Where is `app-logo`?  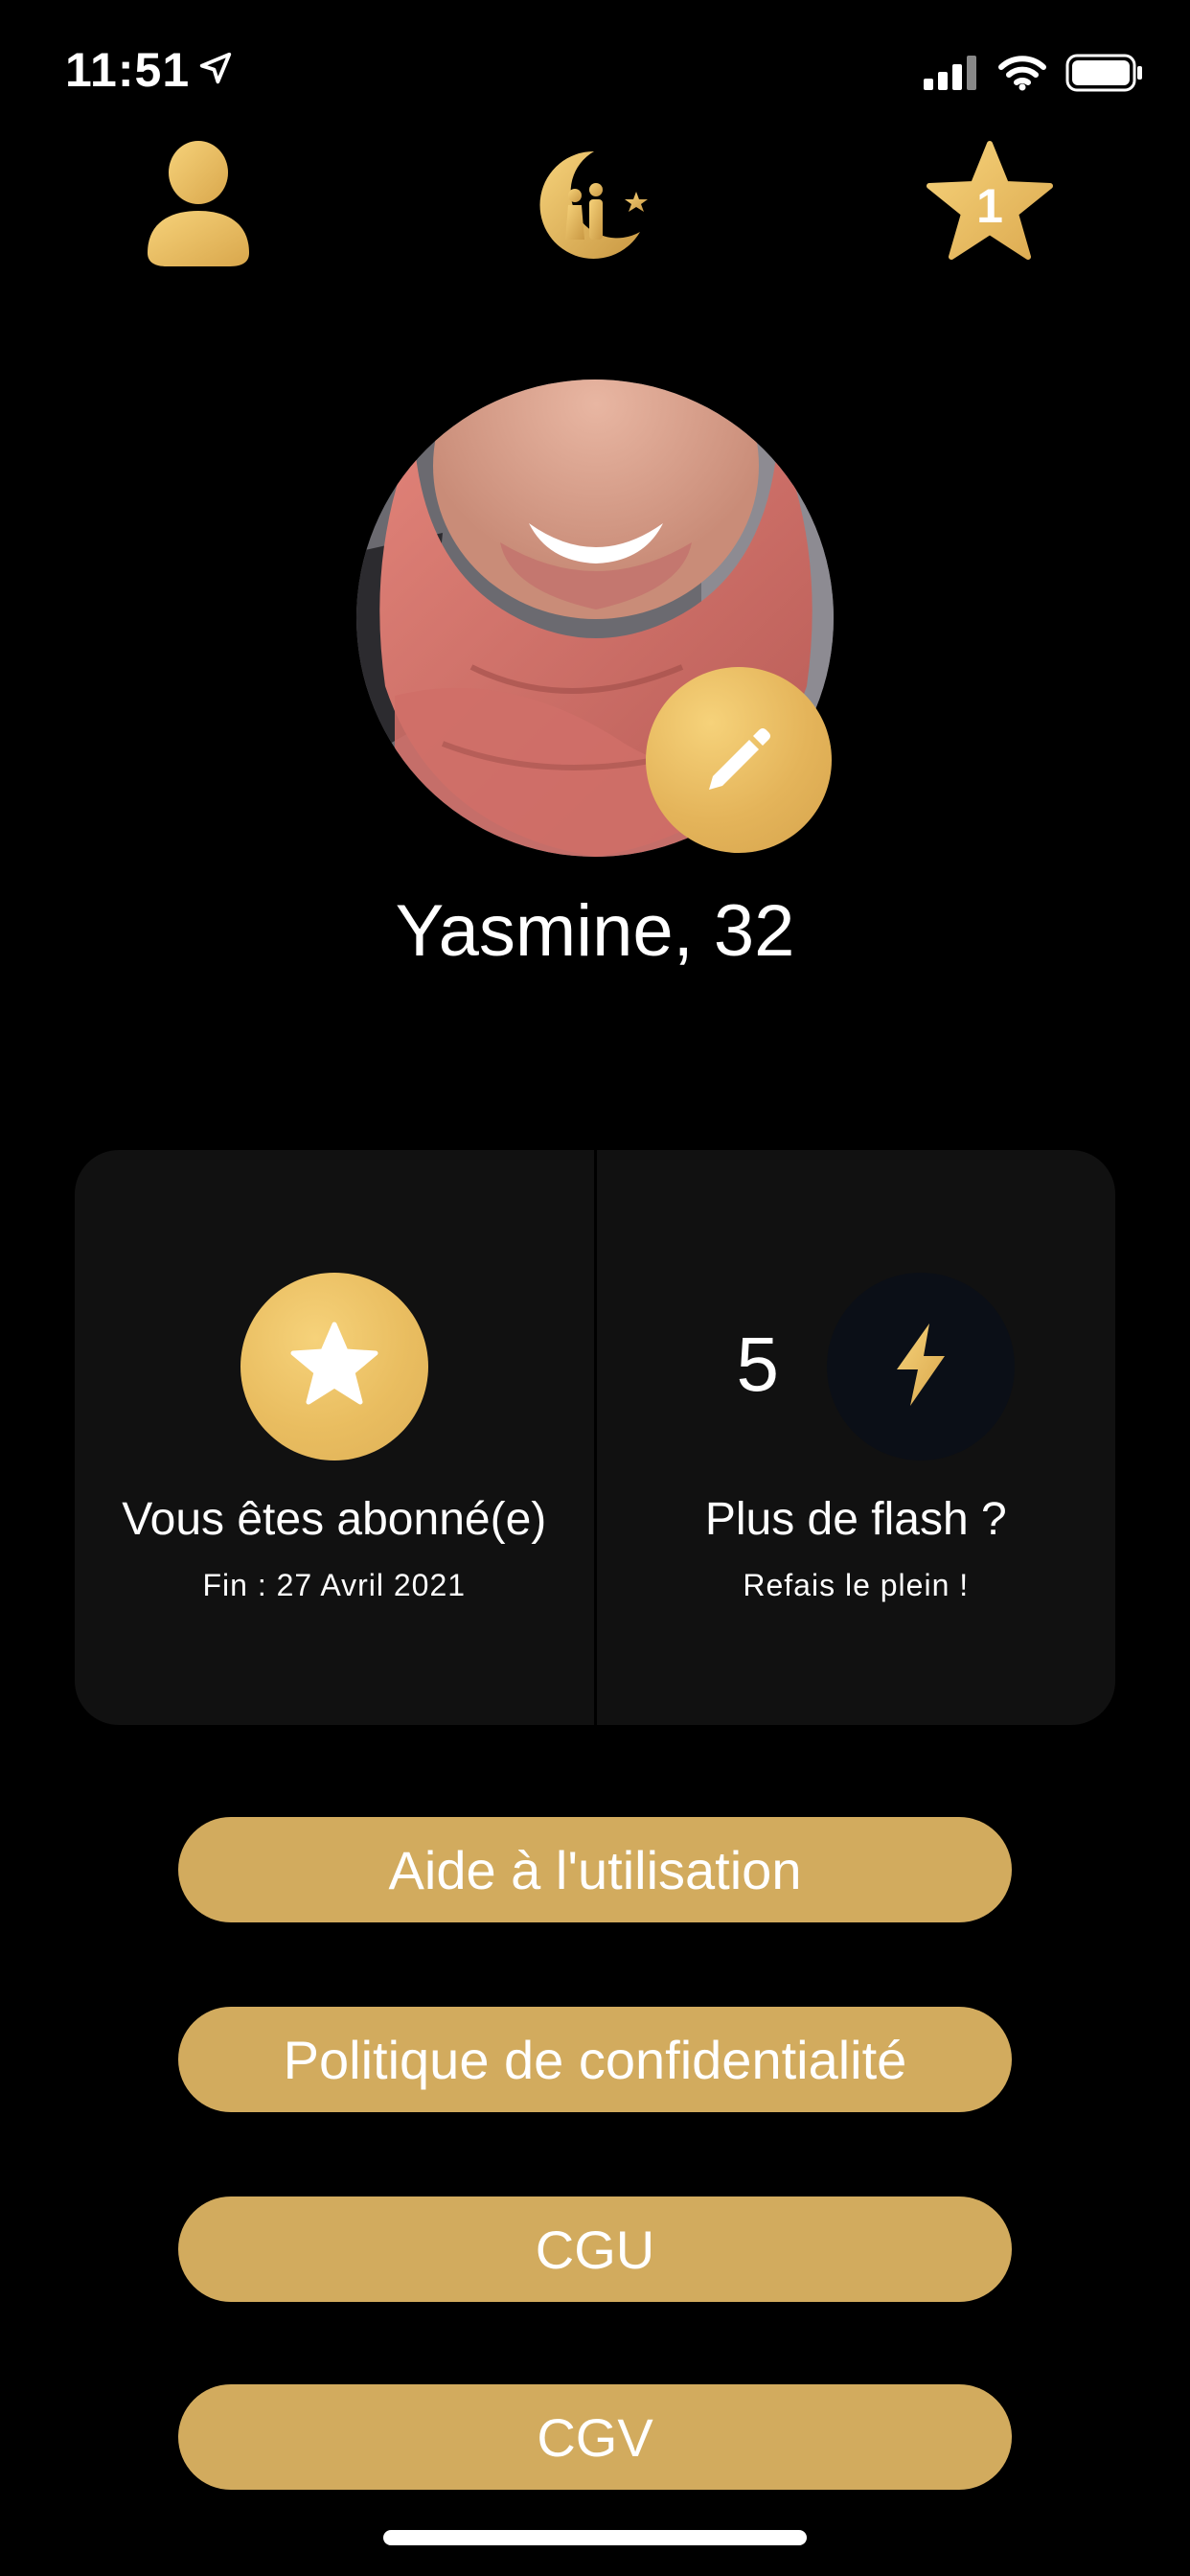 app-logo is located at coordinates (596, 206).